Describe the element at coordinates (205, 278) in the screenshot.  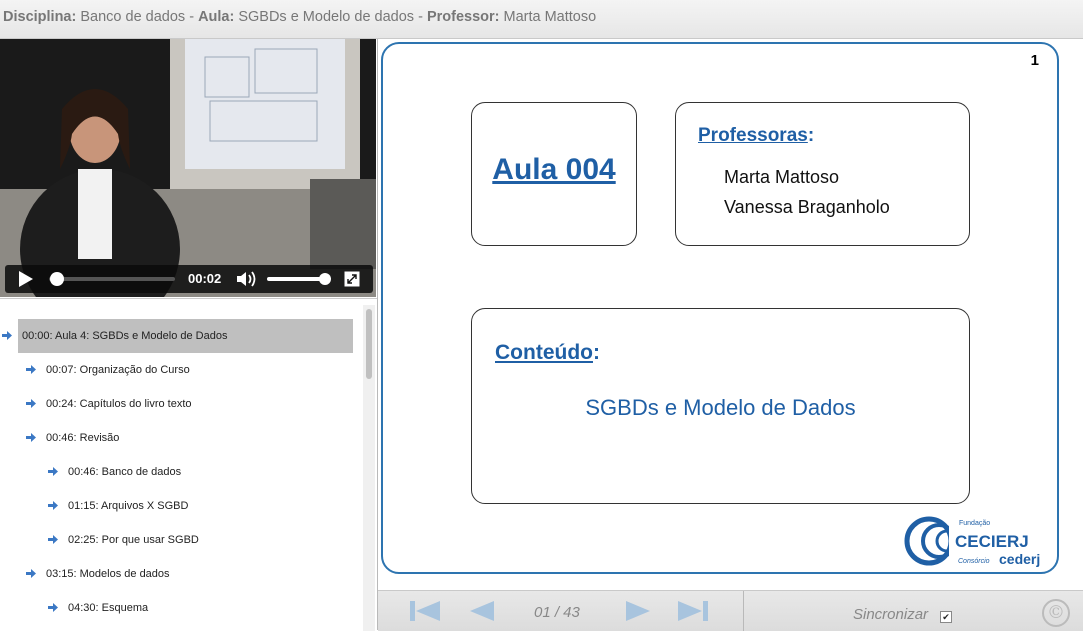
I see `current-time: 00:02` at that location.